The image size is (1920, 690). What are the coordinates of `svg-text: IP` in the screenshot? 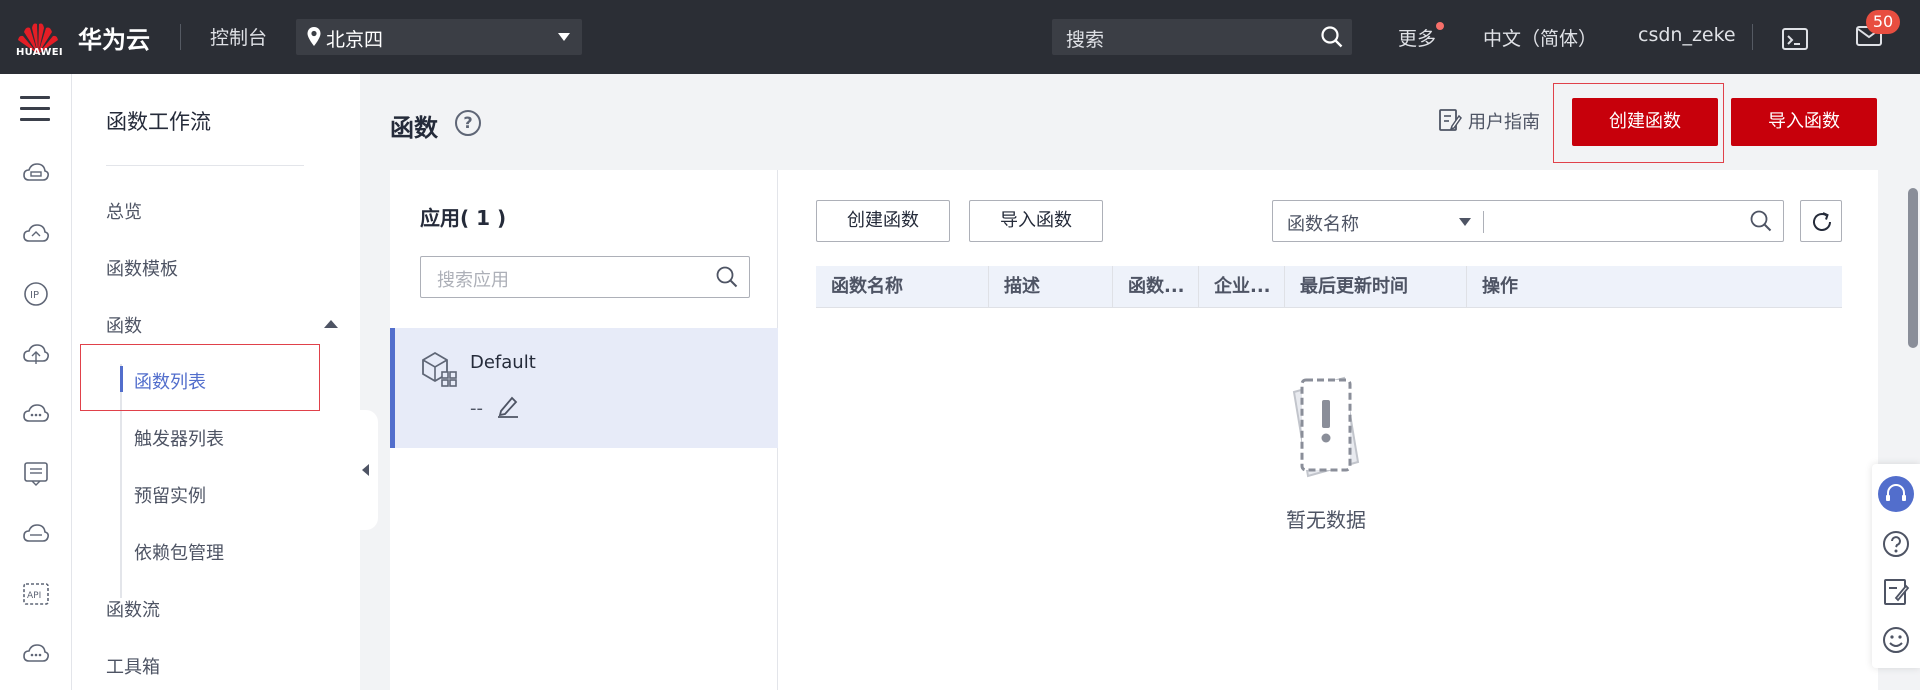 It's located at (34, 295).